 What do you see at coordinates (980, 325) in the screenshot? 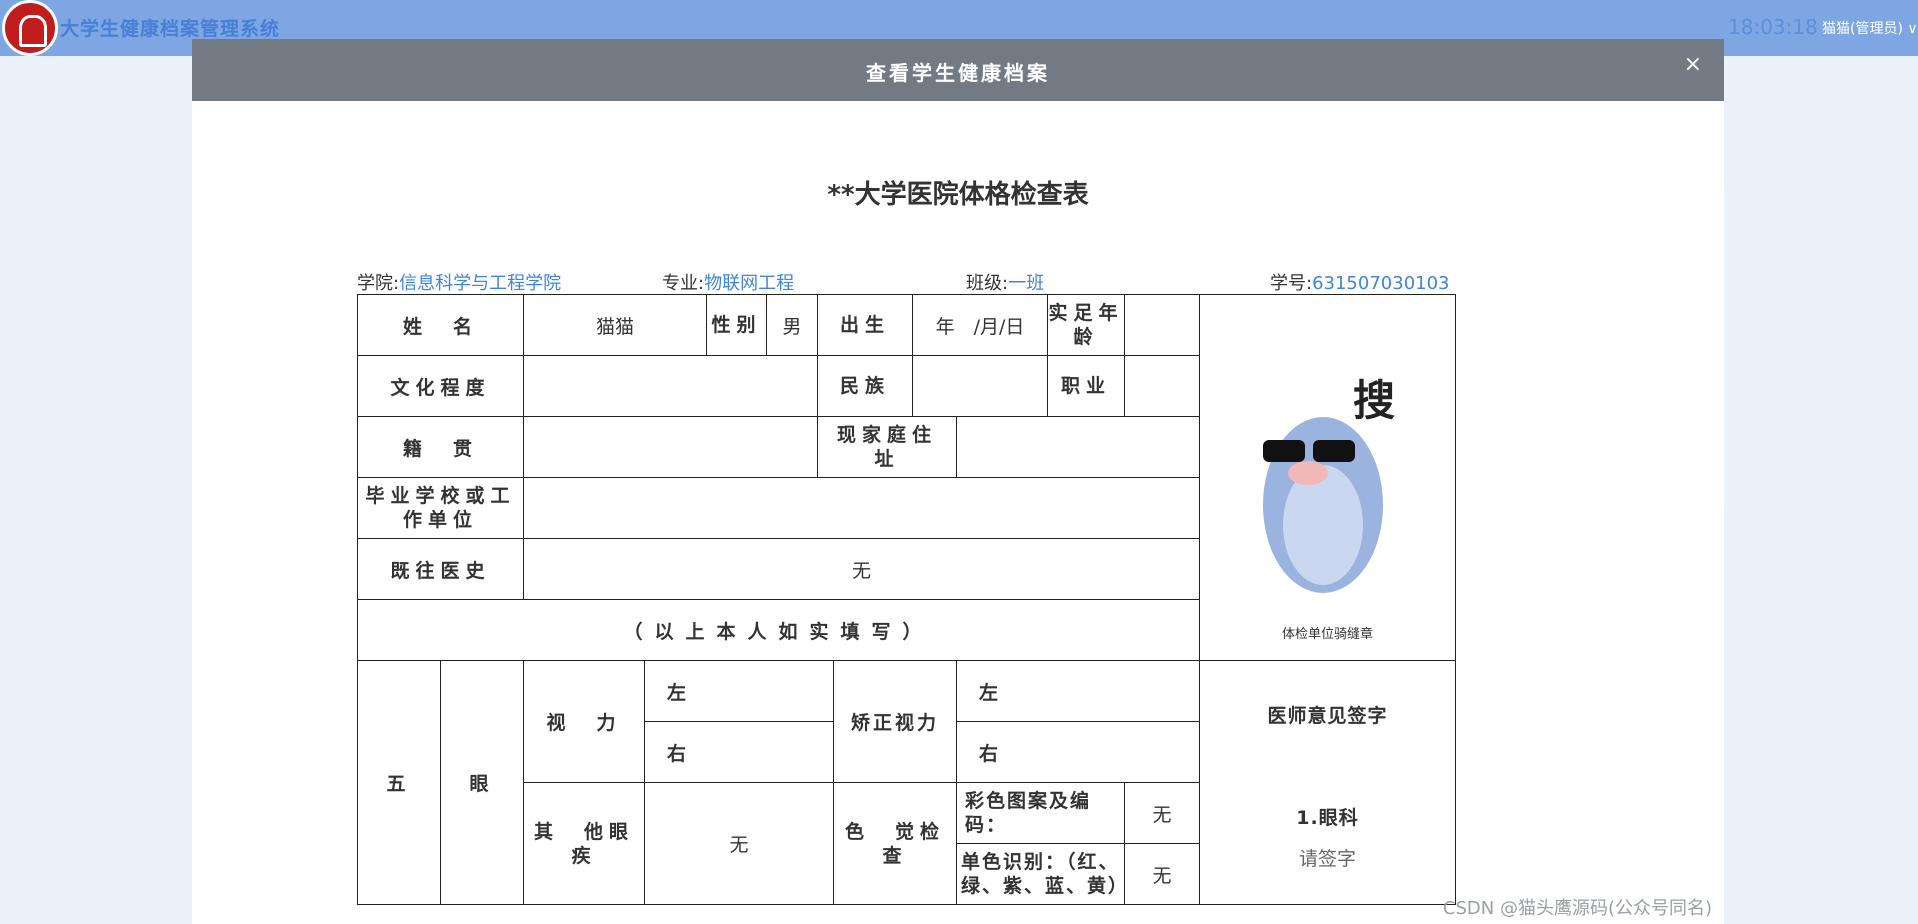
I see `birth-date-input: 年 /月/日` at bounding box center [980, 325].